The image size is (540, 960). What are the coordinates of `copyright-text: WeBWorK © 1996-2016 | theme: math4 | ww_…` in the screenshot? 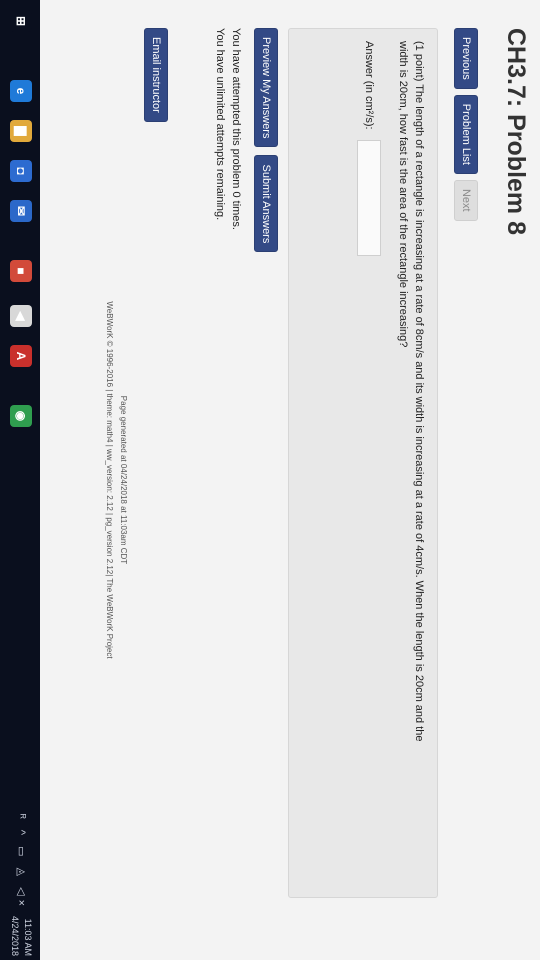 It's located at (109, 480).